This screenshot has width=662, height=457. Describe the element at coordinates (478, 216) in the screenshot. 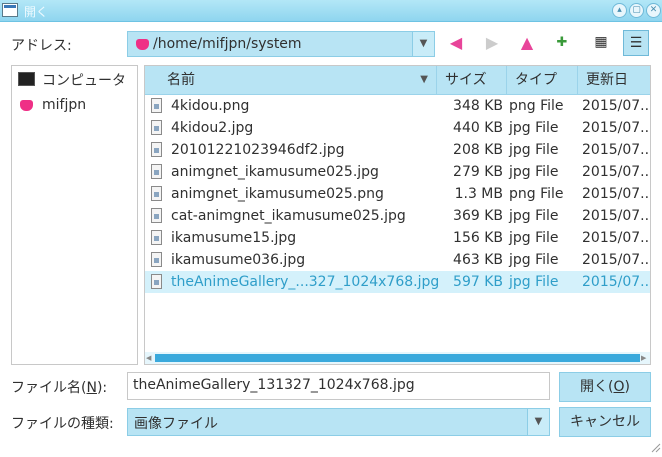

I see `file-size: 369 KB` at that location.